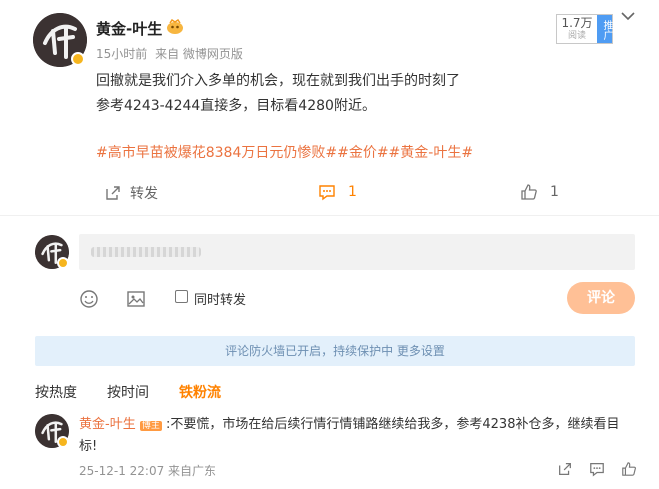 Image resolution: width=659 pixels, height=489 pixels. What do you see at coordinates (335, 351) in the screenshot?
I see `firewall-notice: 评论防火墙已开启，持续保护中 更多设置` at bounding box center [335, 351].